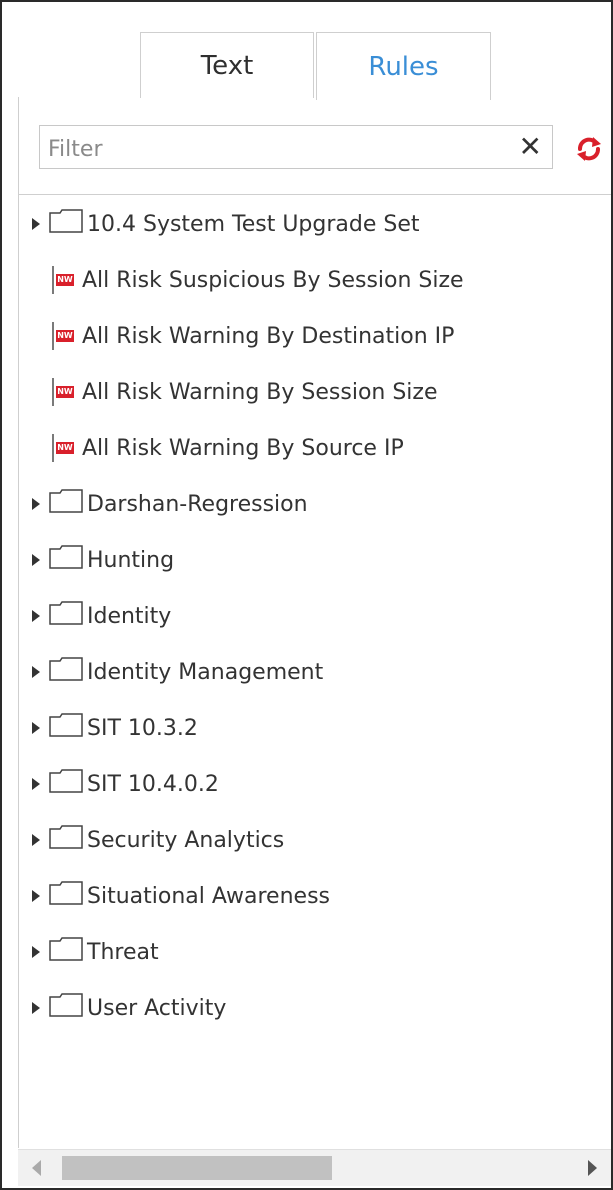  I want to click on tree-item-label: Hunting, so click(131, 560).